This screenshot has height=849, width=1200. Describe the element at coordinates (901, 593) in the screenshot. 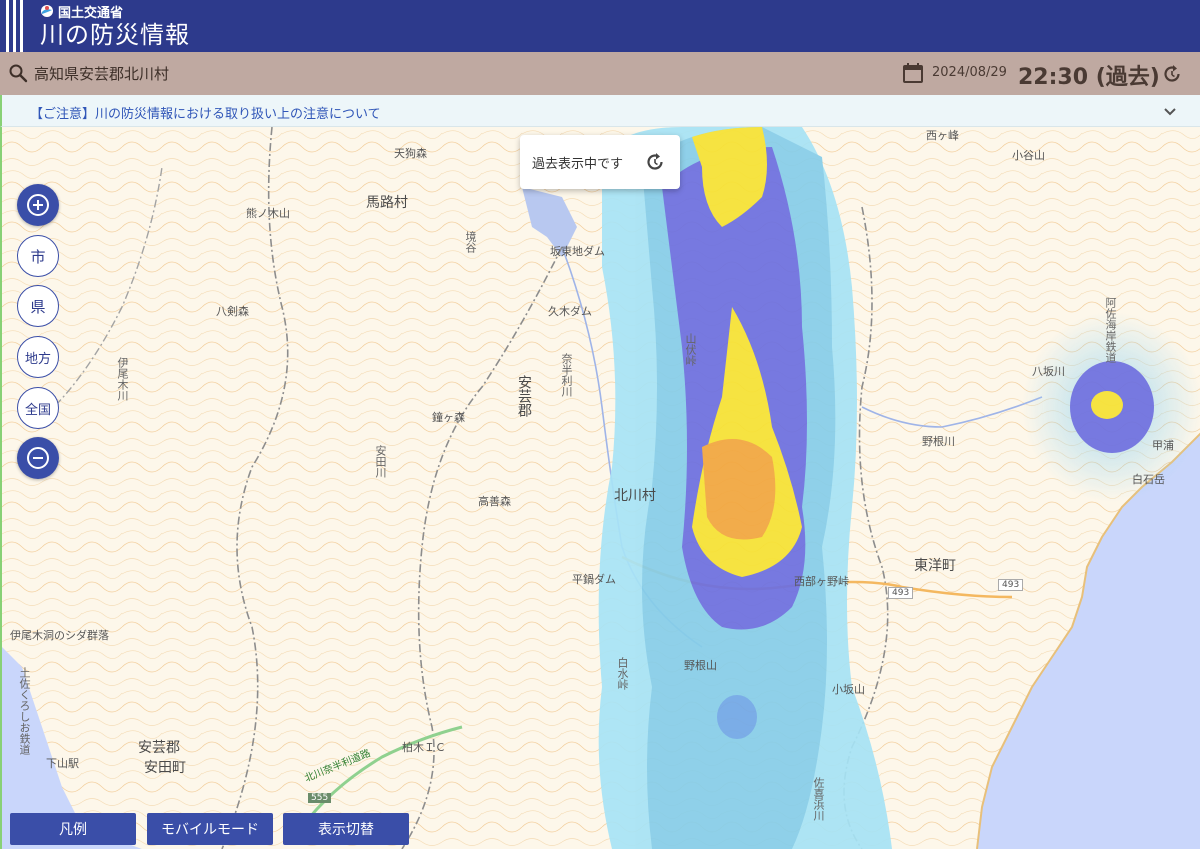

I see `label-road-493-a: 493` at that location.